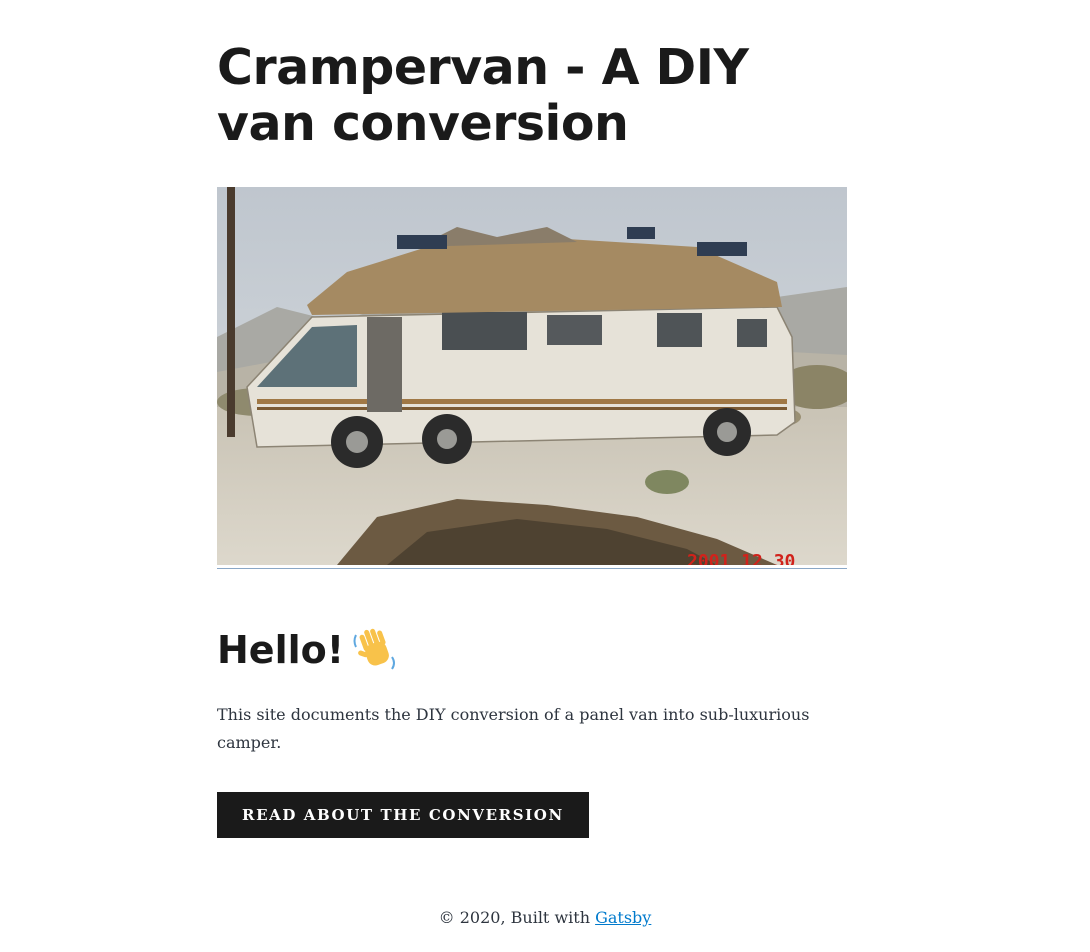  What do you see at coordinates (514, 917) in the screenshot?
I see `copyright-text: © 2020, Built with` at bounding box center [514, 917].